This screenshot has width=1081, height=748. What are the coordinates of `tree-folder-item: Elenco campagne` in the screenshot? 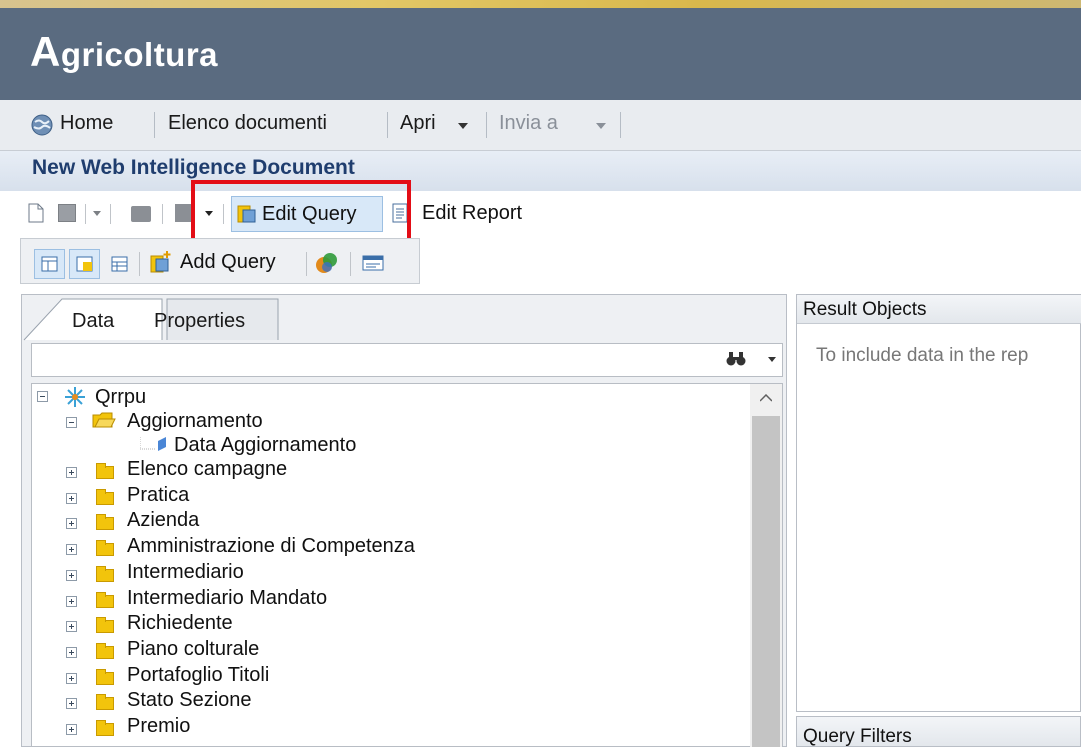 It's located at (207, 470).